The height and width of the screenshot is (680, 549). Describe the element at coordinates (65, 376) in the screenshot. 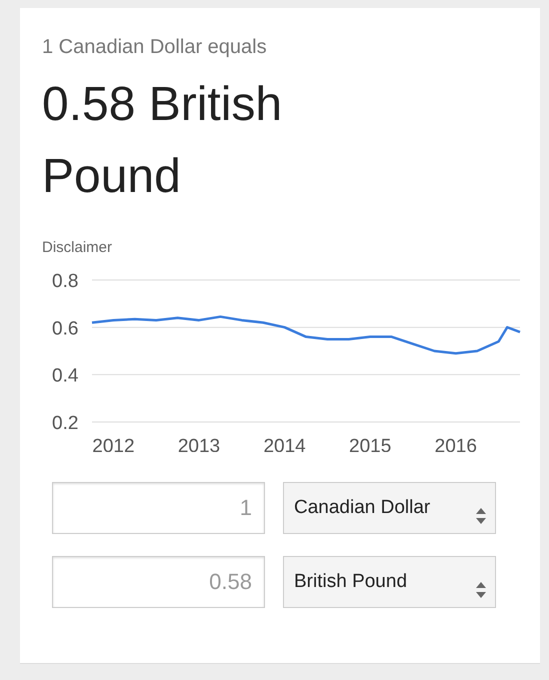

I see `axis-label: 0.4` at that location.